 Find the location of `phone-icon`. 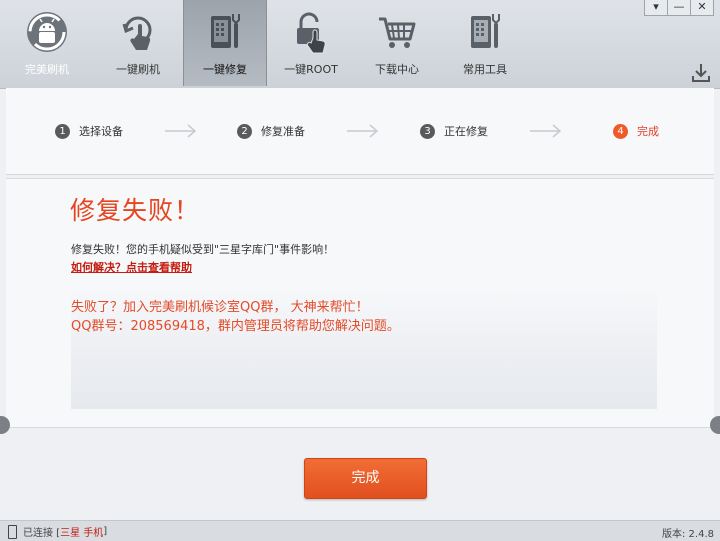

phone-icon is located at coordinates (12, 531).